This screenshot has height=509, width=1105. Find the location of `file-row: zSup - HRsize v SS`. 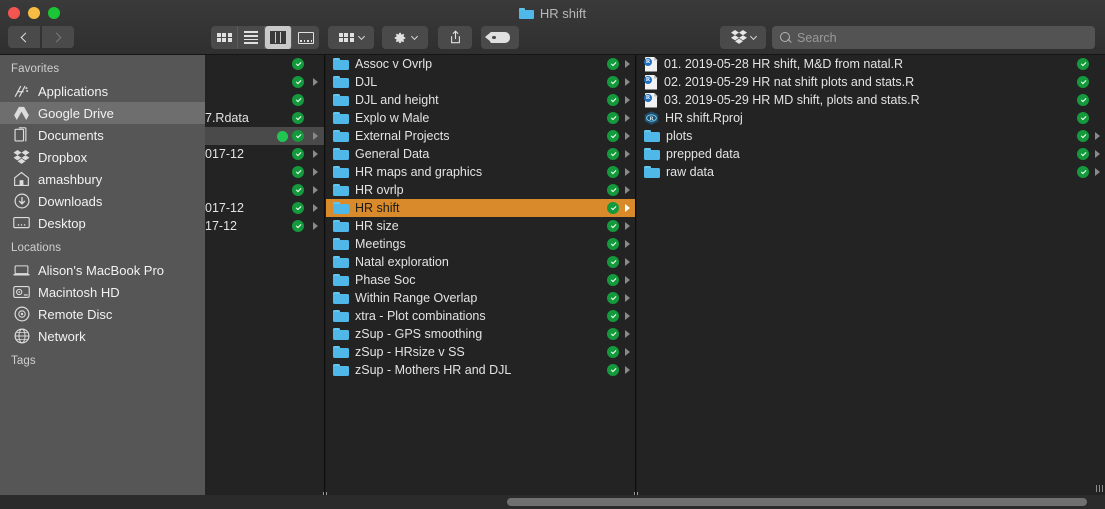

file-row: zSup - HRsize v SS is located at coordinates (480, 352).